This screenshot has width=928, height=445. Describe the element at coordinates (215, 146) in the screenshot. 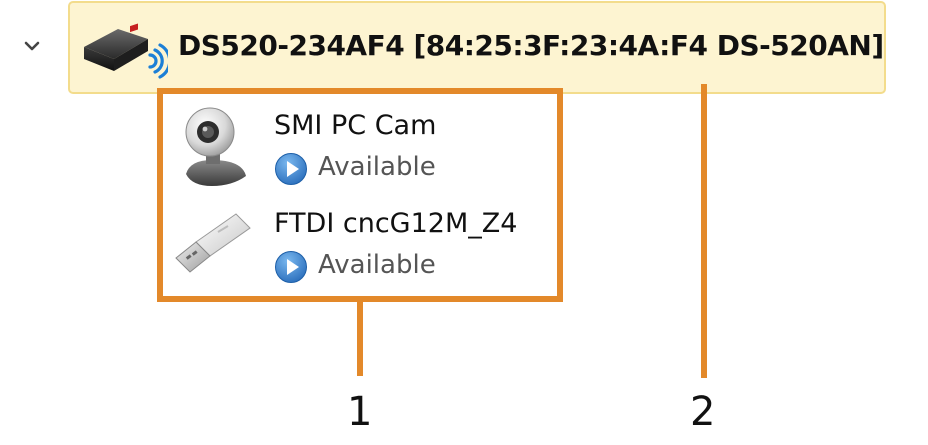

I see `webcam-icon` at that location.